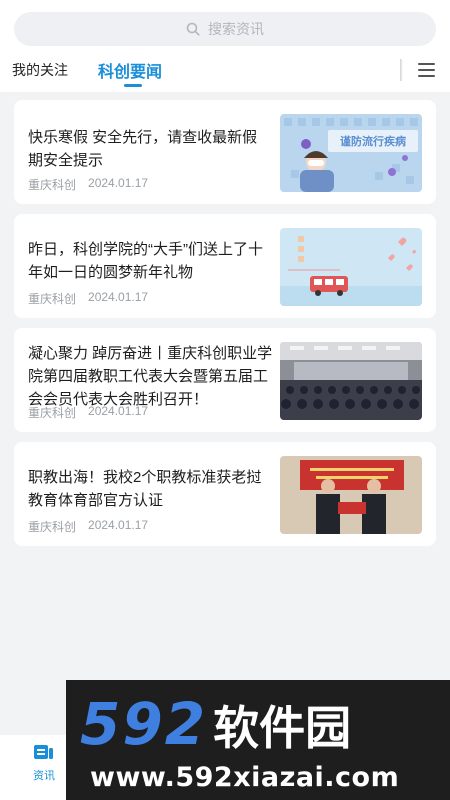 The image size is (450, 800). What do you see at coordinates (193, 29) in the screenshot?
I see `search-icon` at bounding box center [193, 29].